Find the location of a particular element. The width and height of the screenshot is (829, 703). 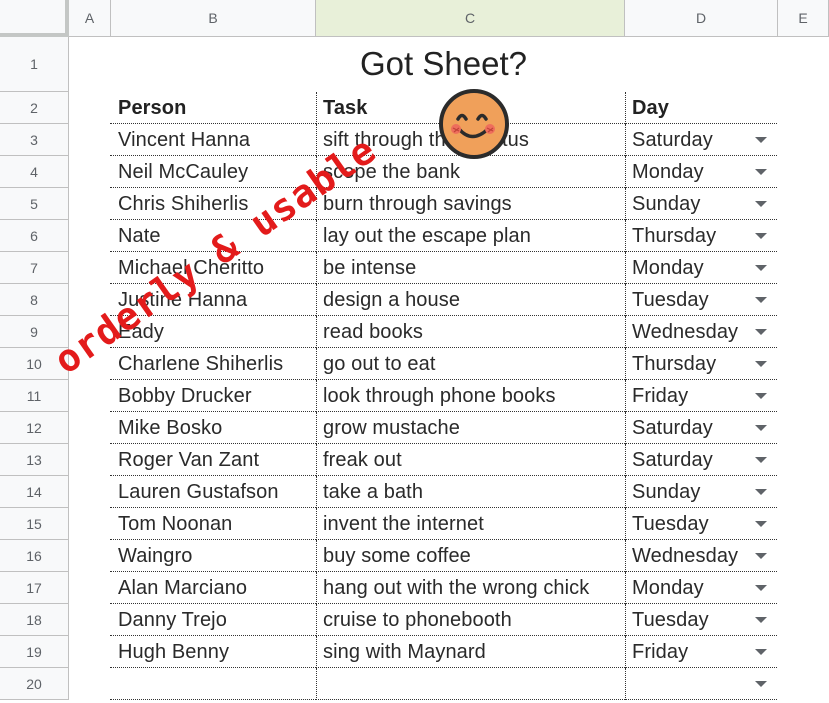

task-cell: hang out with the wrong chick is located at coordinates (470, 588).